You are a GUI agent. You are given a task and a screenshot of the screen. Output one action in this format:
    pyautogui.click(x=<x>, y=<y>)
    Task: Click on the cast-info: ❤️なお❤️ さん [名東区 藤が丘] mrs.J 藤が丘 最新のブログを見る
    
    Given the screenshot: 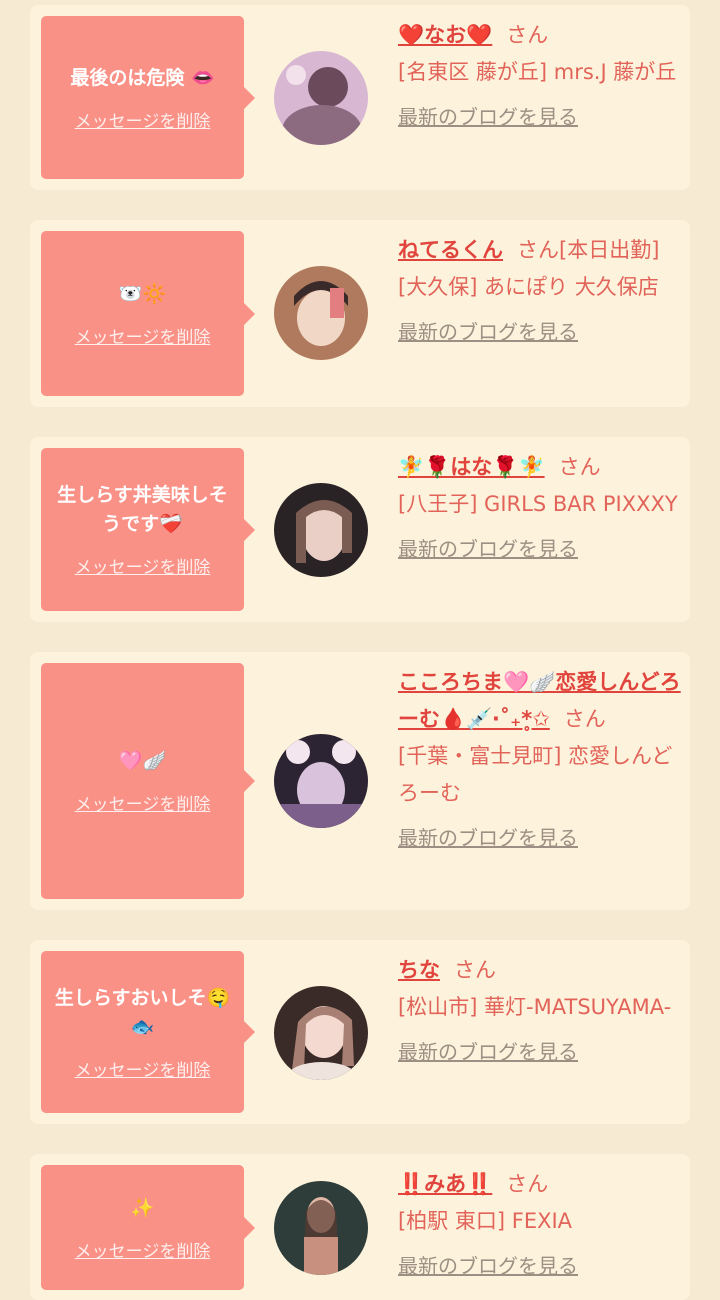 What is the action you would take?
    pyautogui.click(x=540, y=76)
    